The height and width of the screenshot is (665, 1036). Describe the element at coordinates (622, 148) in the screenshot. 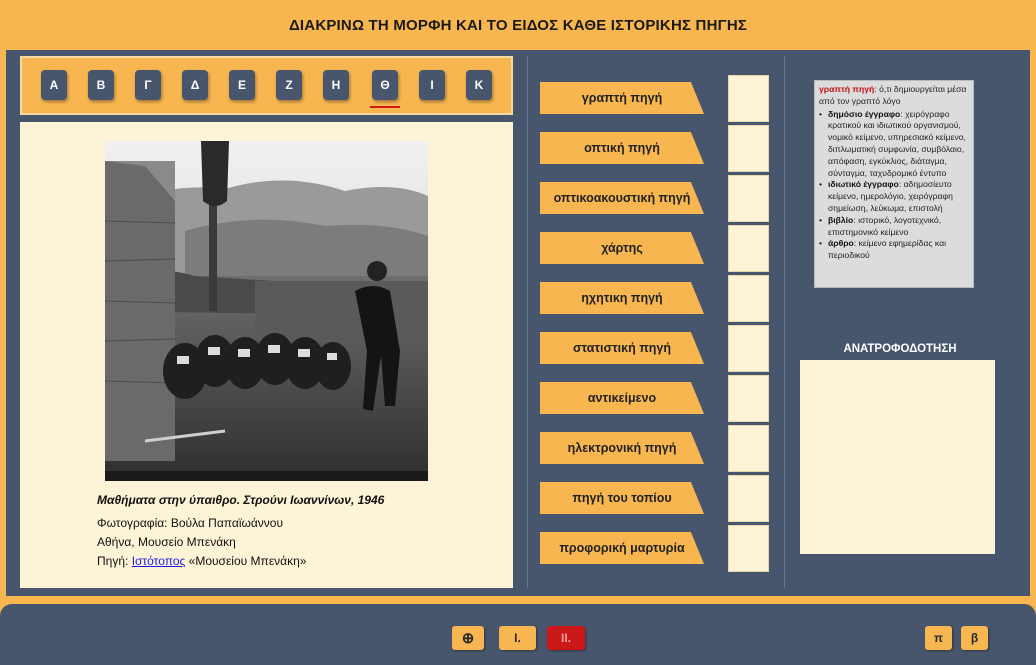

I see `source-type-visual: οπτική πηγή` at that location.